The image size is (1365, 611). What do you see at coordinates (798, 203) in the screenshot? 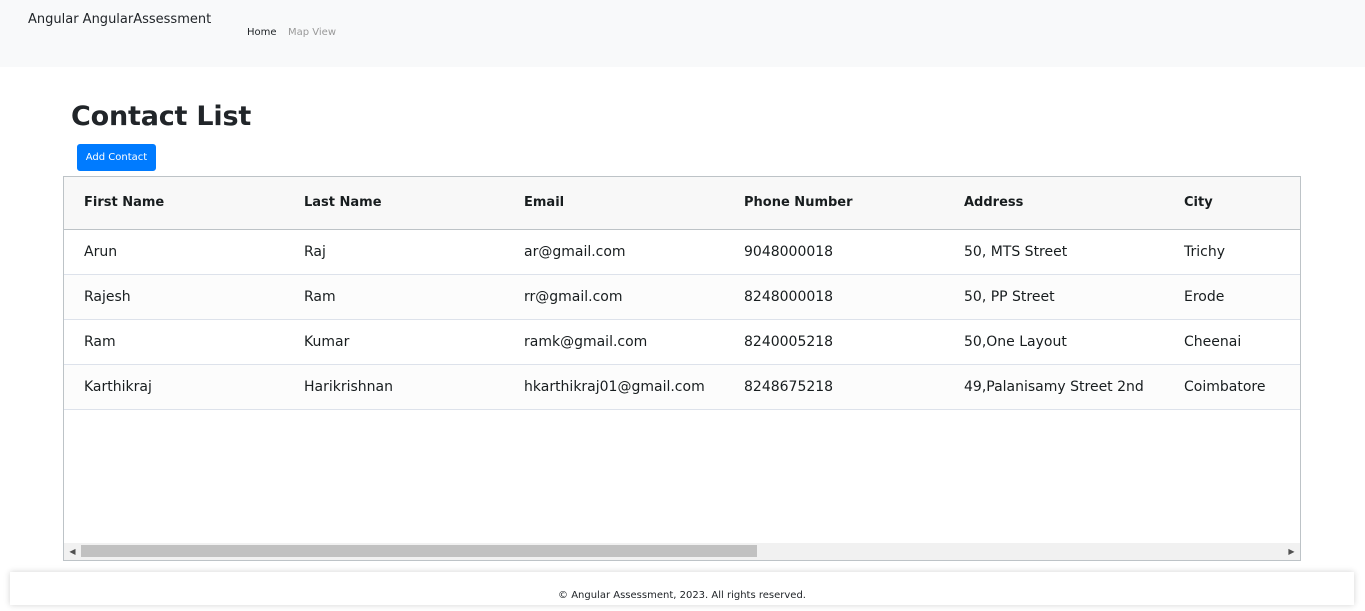
I see `column-header-phone-number: Phone Number` at bounding box center [798, 203].